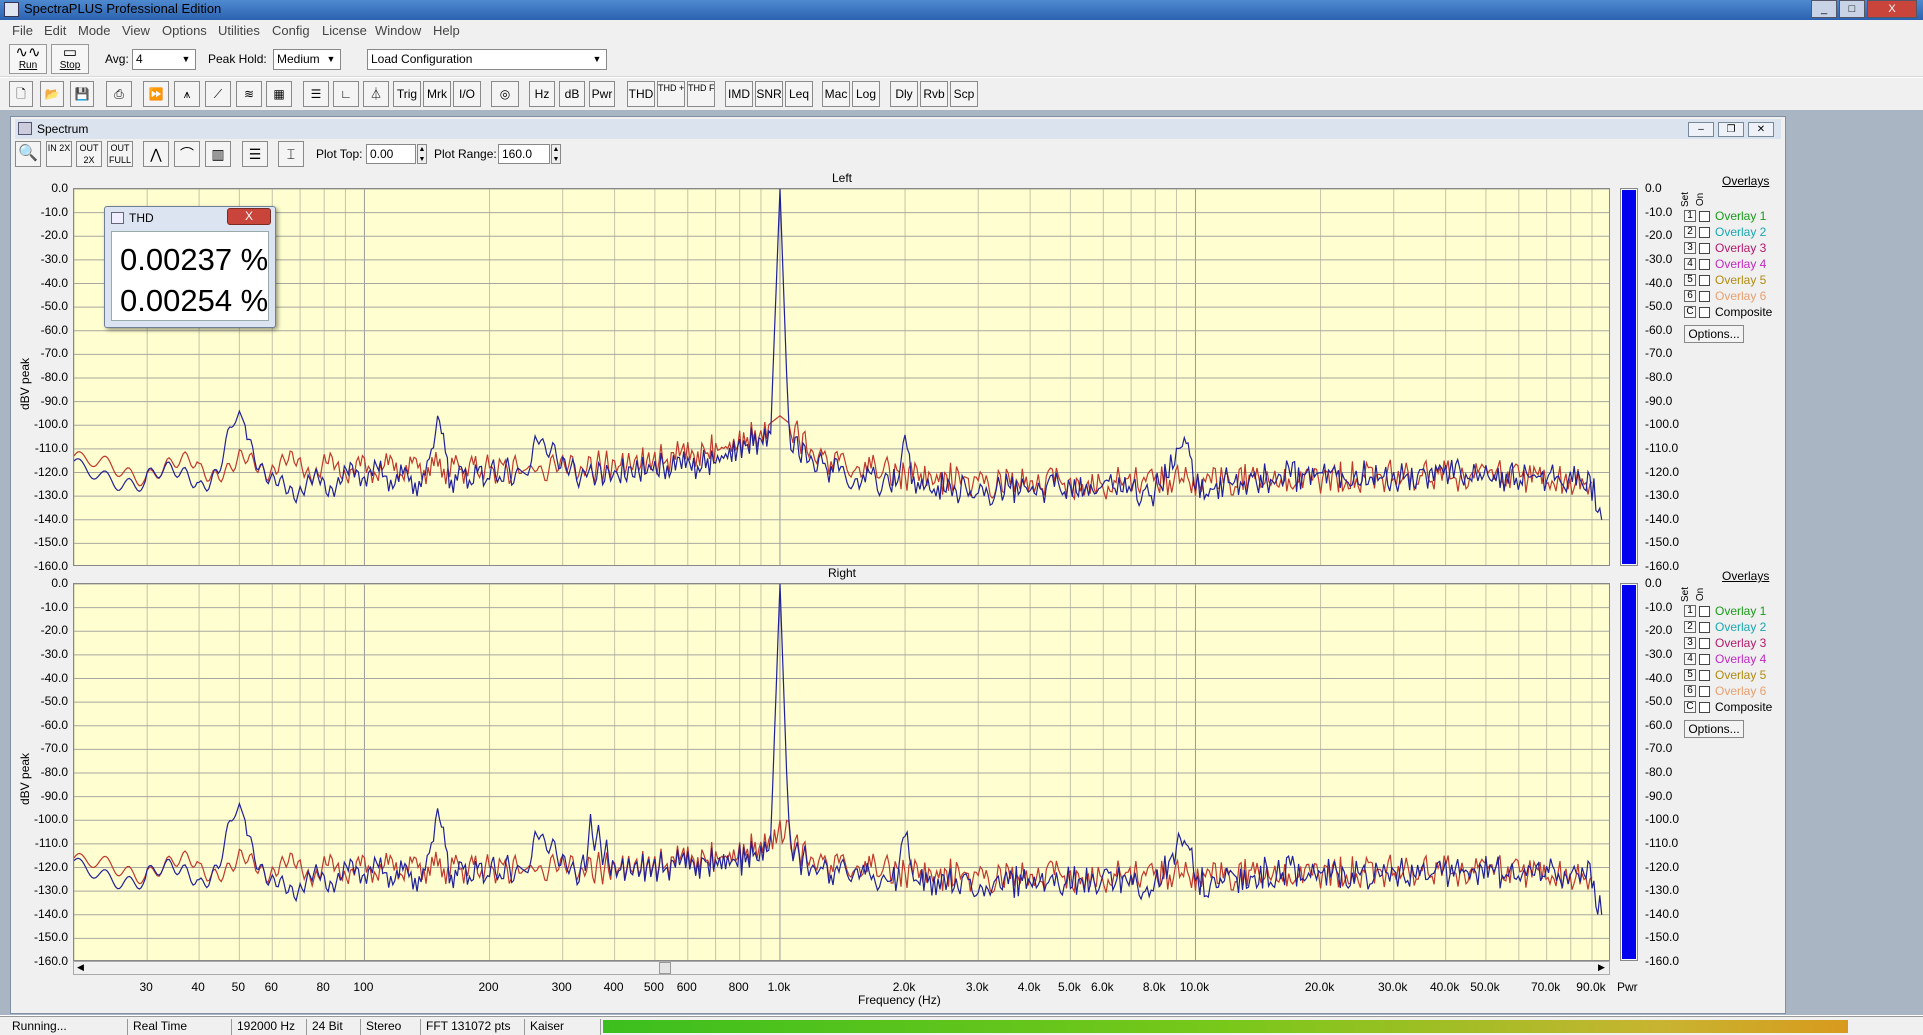  Describe the element at coordinates (467, 94) in the screenshot. I see `io-button: I/O` at that location.